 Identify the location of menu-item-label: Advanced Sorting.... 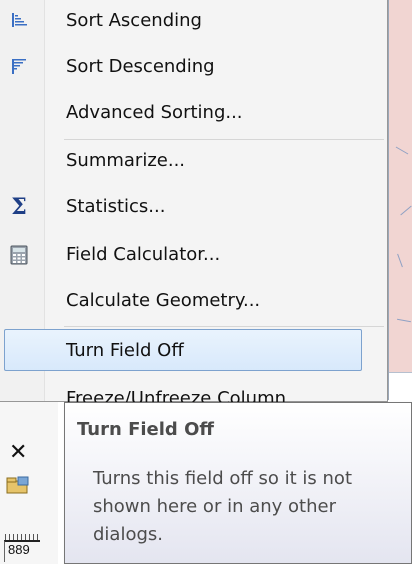
(154, 112).